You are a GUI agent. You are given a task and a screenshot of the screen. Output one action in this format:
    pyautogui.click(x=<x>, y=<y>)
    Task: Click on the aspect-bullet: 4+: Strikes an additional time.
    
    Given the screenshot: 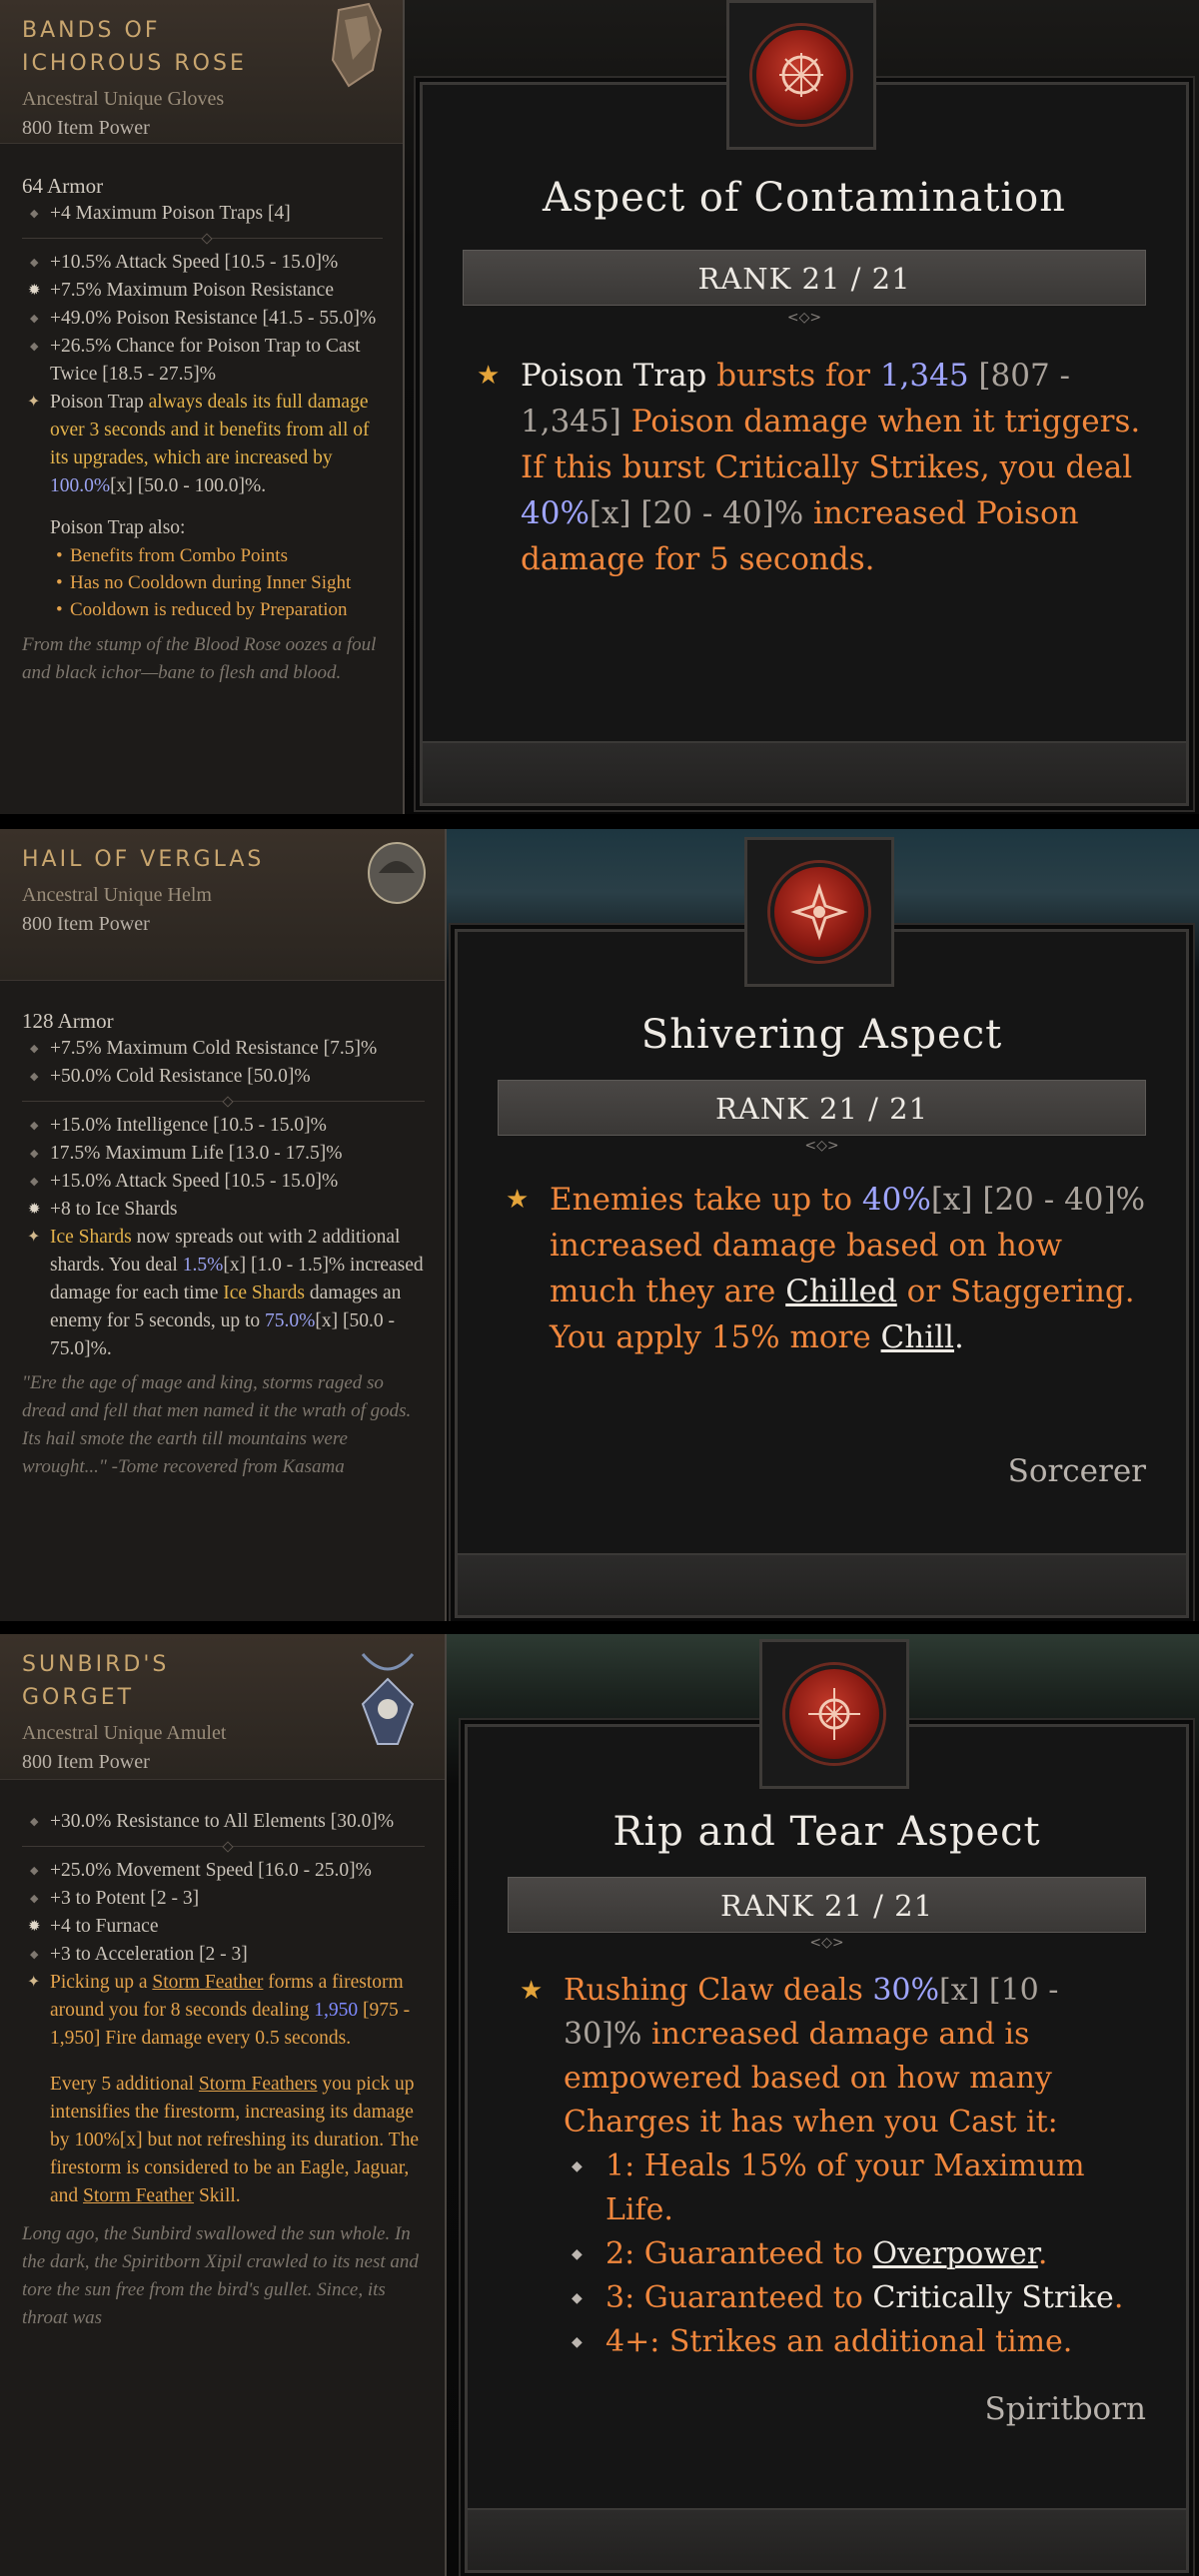 What is the action you would take?
    pyautogui.click(x=855, y=2342)
    